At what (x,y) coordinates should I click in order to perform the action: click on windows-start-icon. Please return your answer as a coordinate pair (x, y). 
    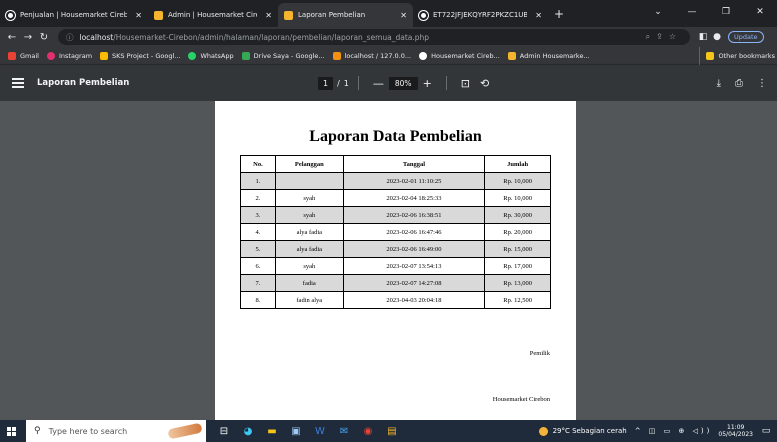
    Looking at the image, I should click on (11, 431).